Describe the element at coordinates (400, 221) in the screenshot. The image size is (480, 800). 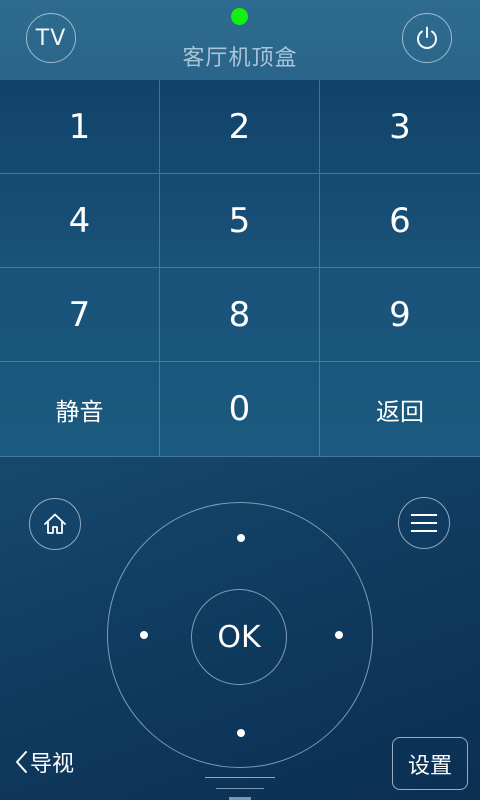
I see `key-6: 6` at that location.